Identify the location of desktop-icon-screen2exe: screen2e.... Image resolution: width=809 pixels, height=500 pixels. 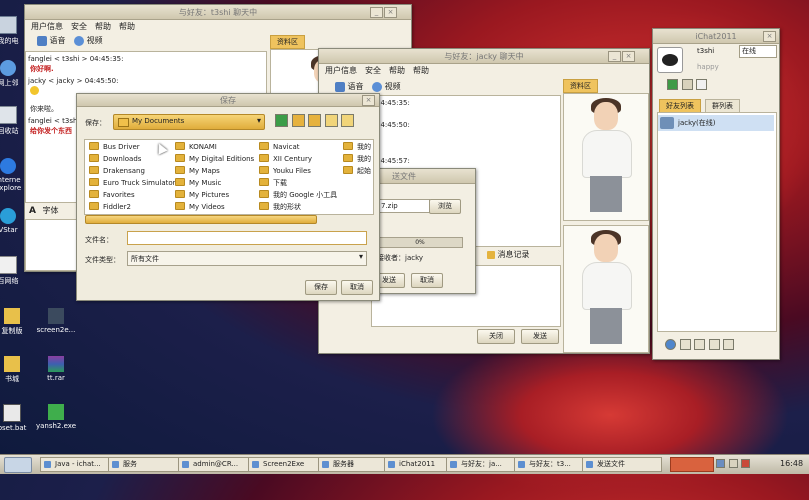
(56, 321).